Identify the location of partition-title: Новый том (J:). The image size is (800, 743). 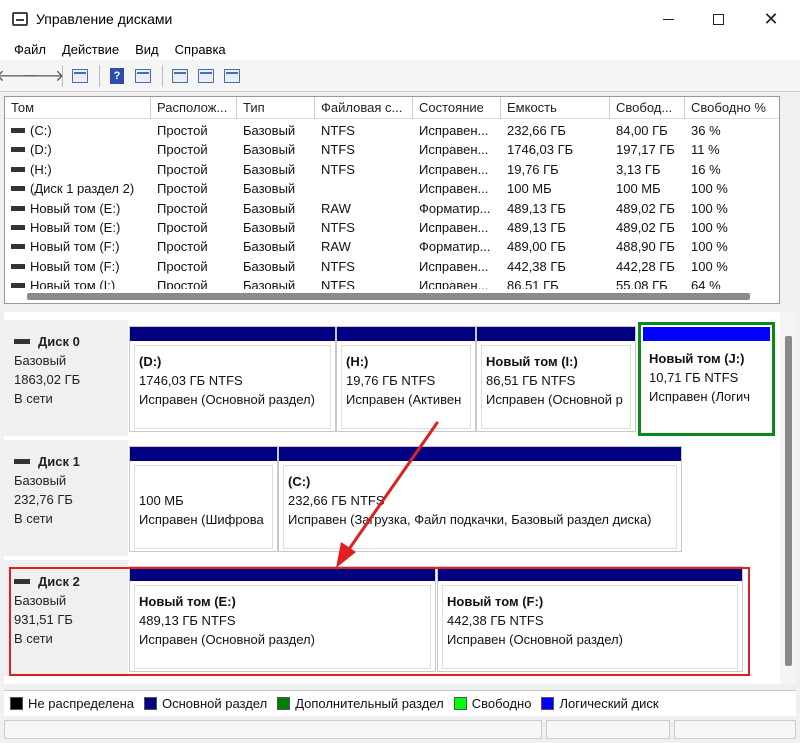
(697, 358).